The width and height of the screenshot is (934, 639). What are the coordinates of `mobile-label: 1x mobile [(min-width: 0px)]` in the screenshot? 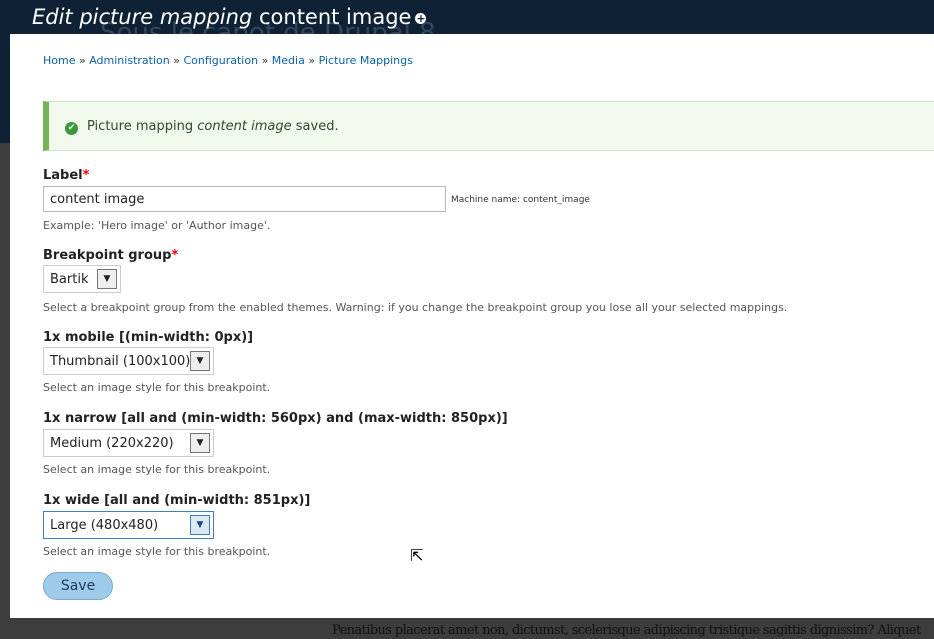 It's located at (148, 337).